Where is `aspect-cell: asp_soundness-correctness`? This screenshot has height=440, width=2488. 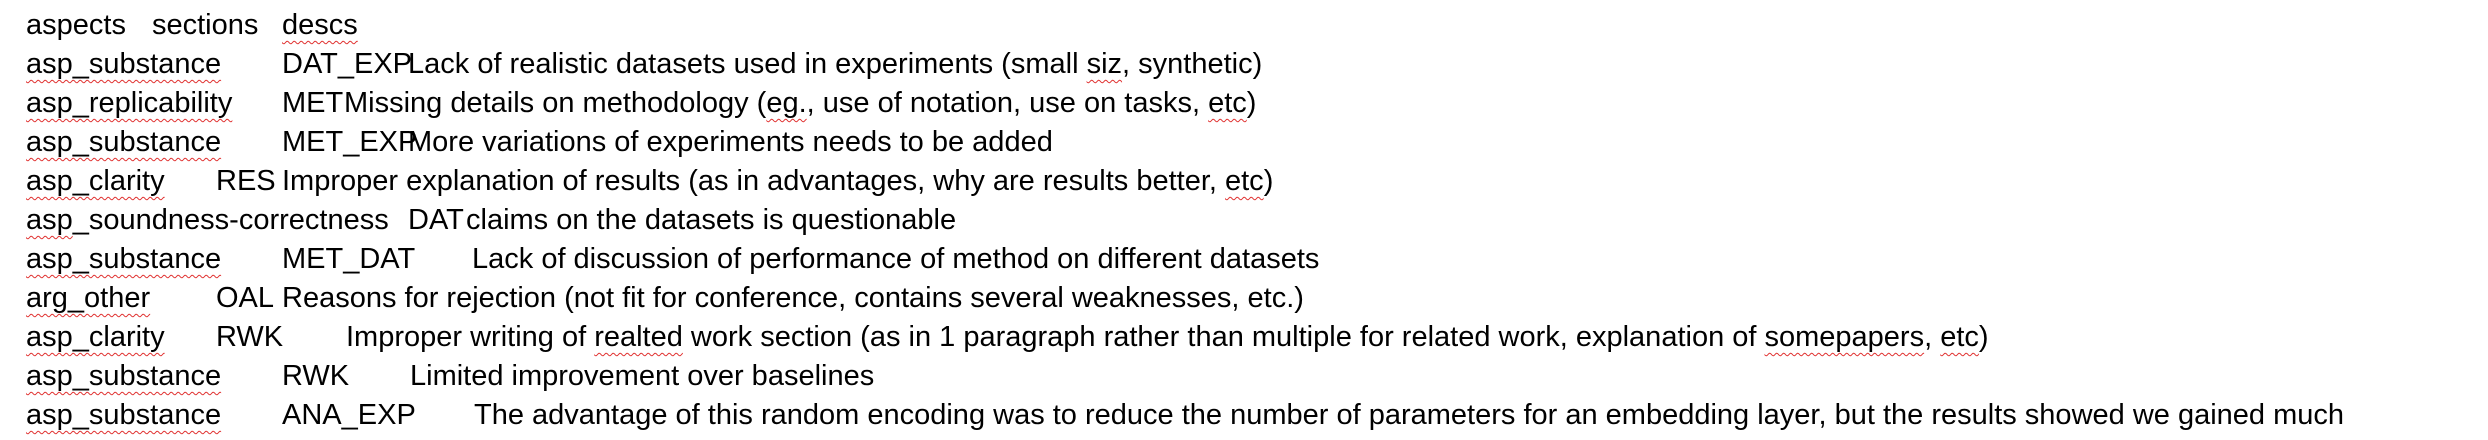 aspect-cell: asp_soundness-correctness is located at coordinates (207, 220).